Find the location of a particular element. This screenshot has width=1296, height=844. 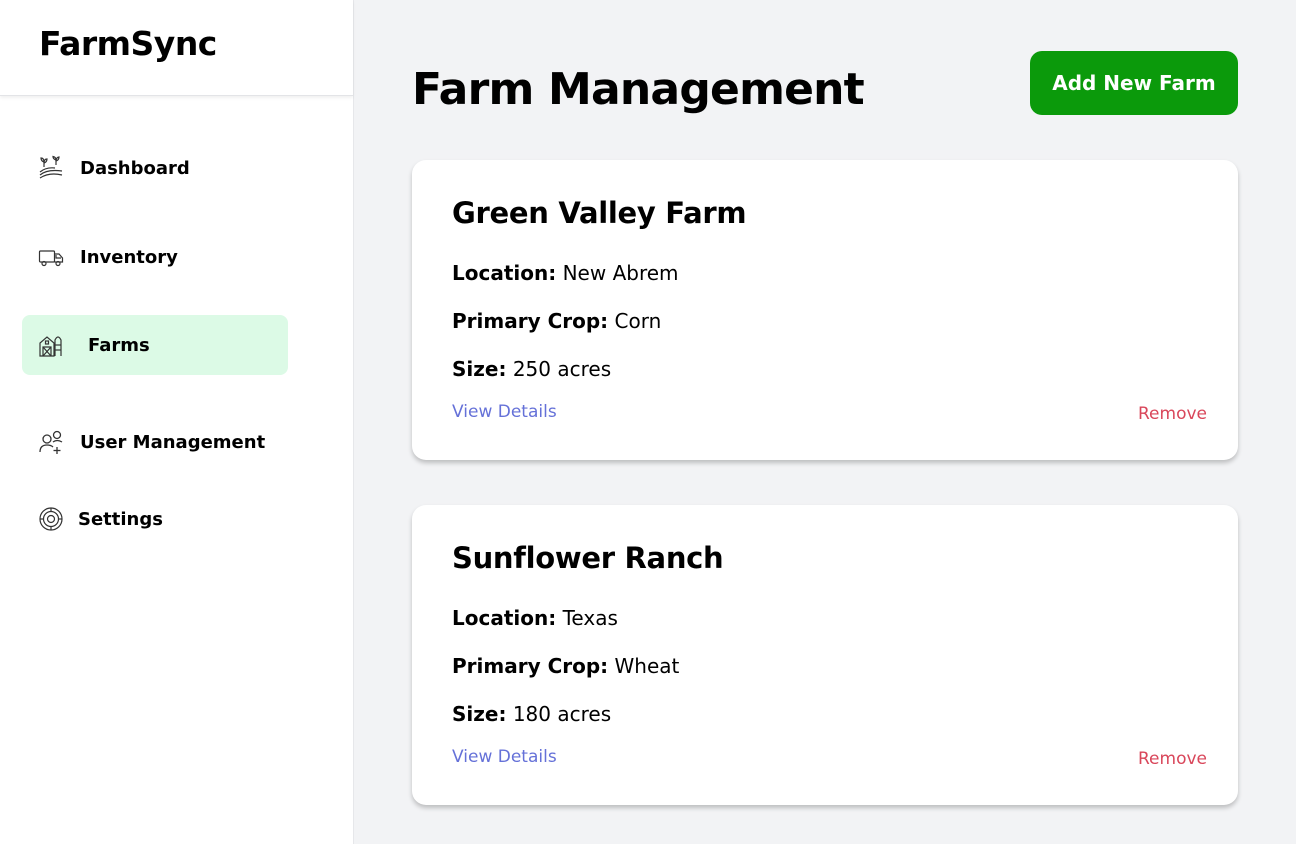

add-new-farm-button: Add New Farm is located at coordinates (1134, 83).